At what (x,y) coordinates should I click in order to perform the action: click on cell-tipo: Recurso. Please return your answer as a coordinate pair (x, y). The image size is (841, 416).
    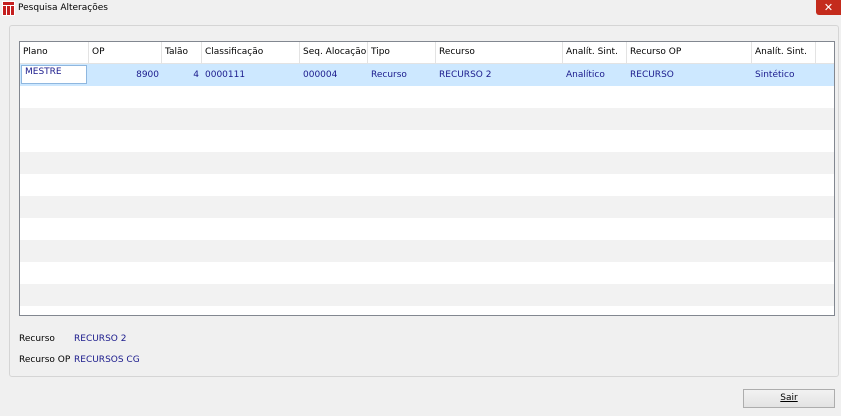
    Looking at the image, I should click on (402, 75).